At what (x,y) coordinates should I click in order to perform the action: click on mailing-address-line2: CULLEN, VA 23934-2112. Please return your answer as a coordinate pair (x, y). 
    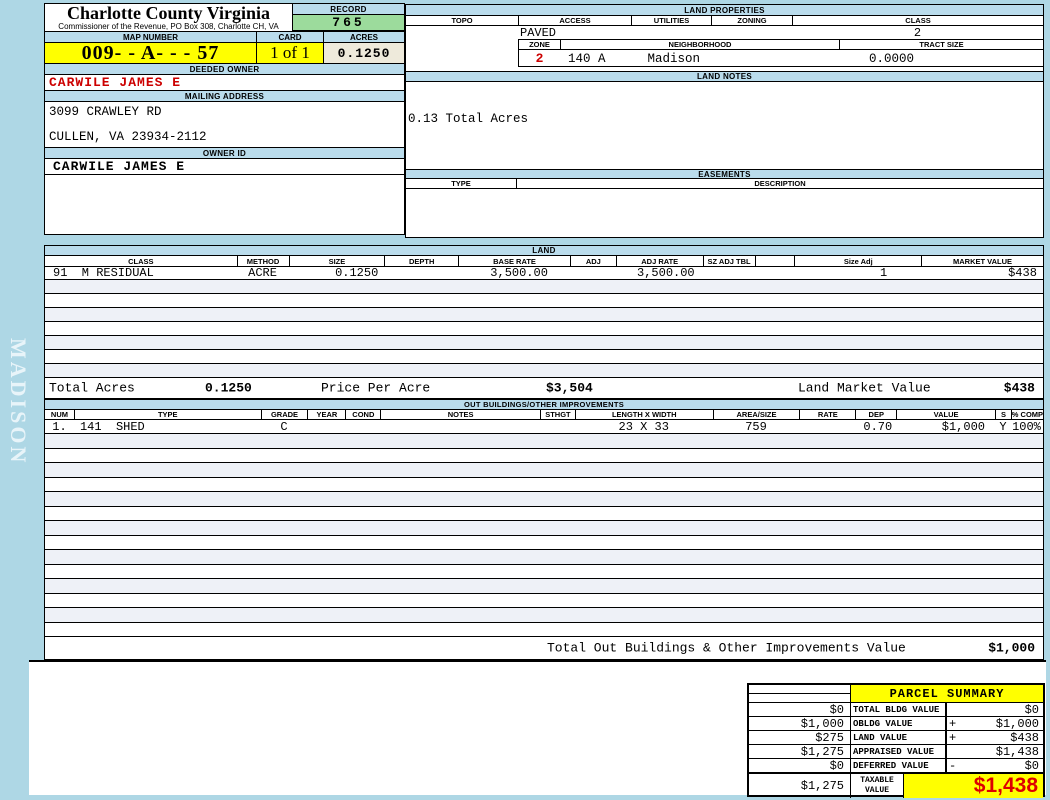
    Looking at the image, I should click on (128, 137).